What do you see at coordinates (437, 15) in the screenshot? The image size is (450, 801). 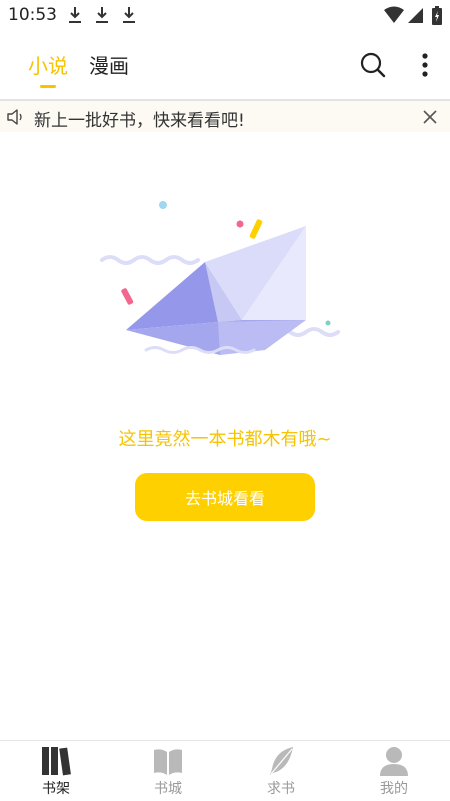 I see `battery-icon` at bounding box center [437, 15].